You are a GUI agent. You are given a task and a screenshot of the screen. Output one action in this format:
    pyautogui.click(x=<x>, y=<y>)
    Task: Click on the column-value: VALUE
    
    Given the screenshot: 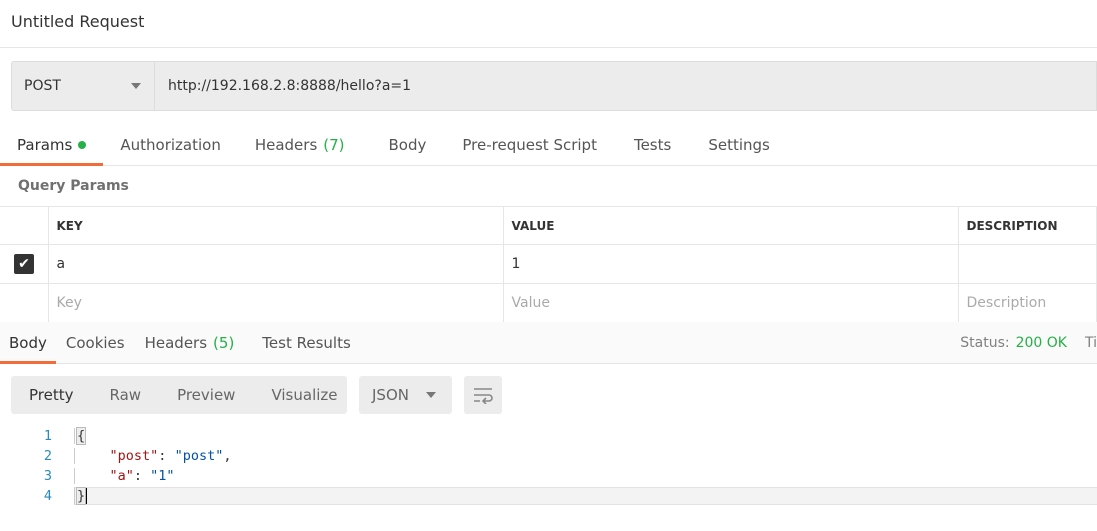 What is the action you would take?
    pyautogui.click(x=730, y=225)
    